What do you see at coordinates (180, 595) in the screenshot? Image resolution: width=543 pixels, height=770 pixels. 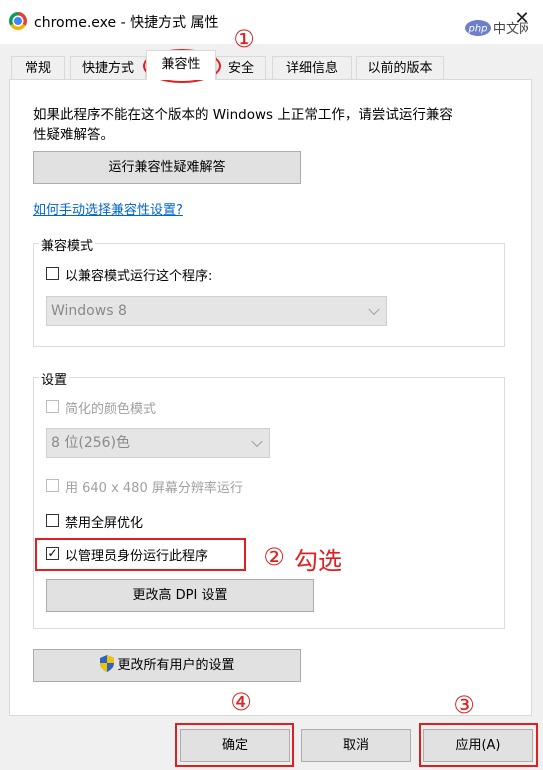 I see `change-dpi-button: 更改高 DPI 设置` at bounding box center [180, 595].